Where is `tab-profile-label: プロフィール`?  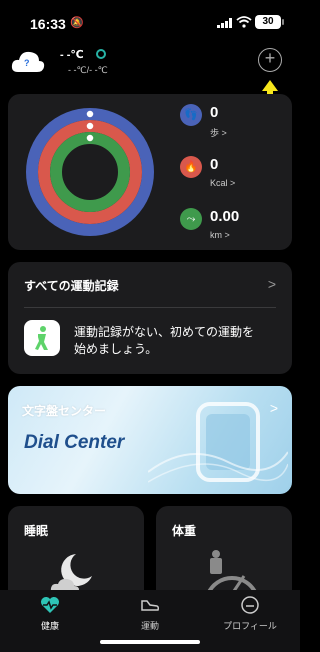
tab-profile-label: プロフィール is located at coordinates (250, 626).